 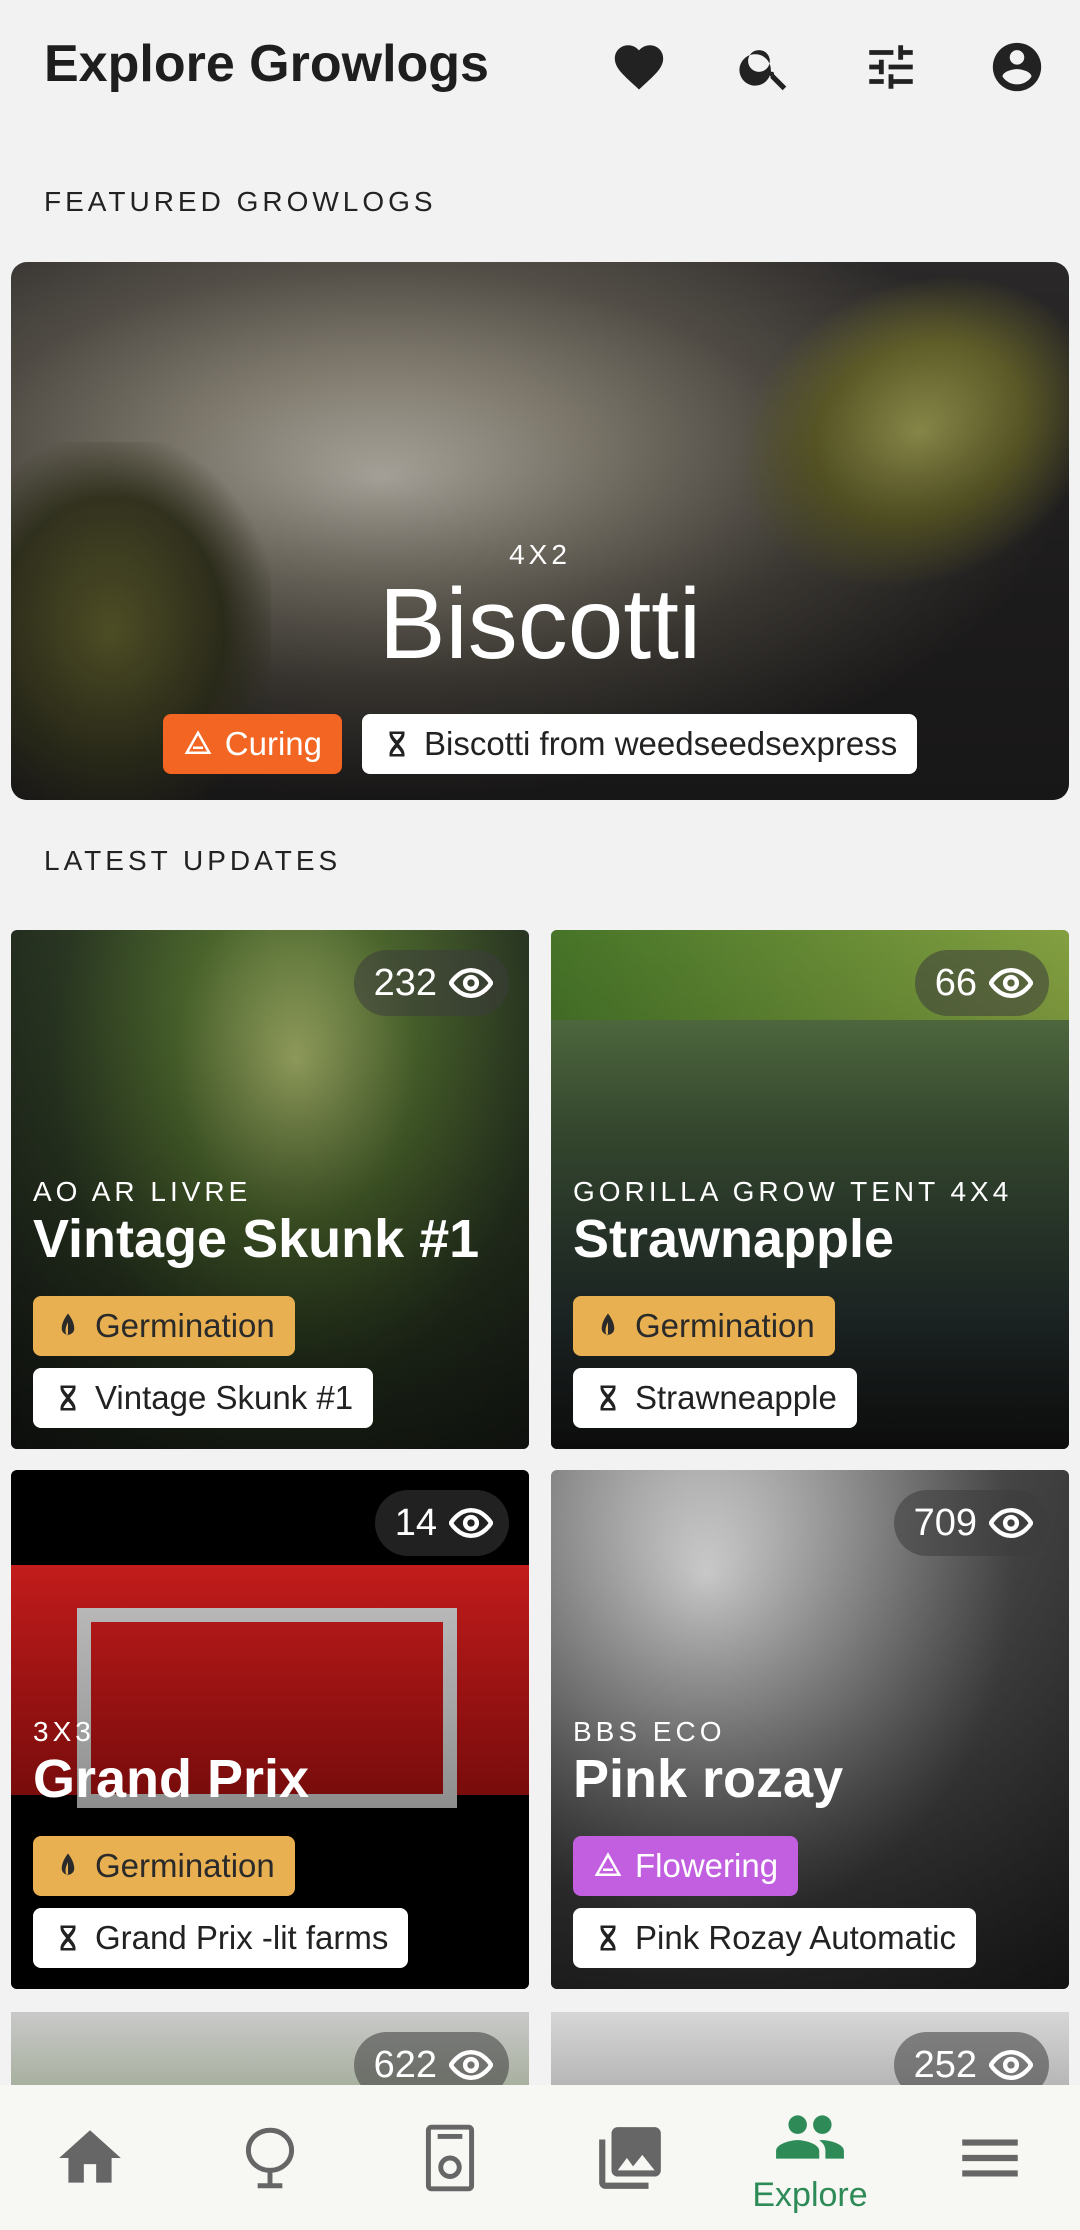 What do you see at coordinates (142, 1191) in the screenshot?
I see `card-subtitle: AO AR LIVRE` at bounding box center [142, 1191].